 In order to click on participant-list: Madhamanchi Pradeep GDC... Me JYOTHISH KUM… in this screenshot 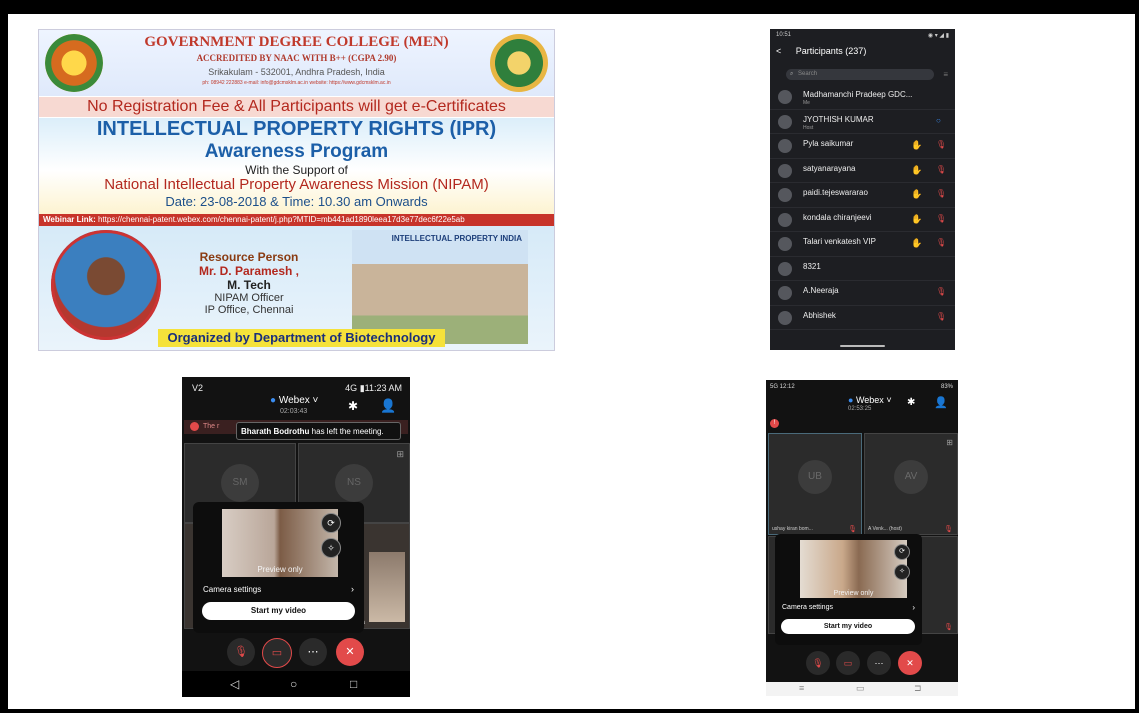, I will do `click(862, 217)`.